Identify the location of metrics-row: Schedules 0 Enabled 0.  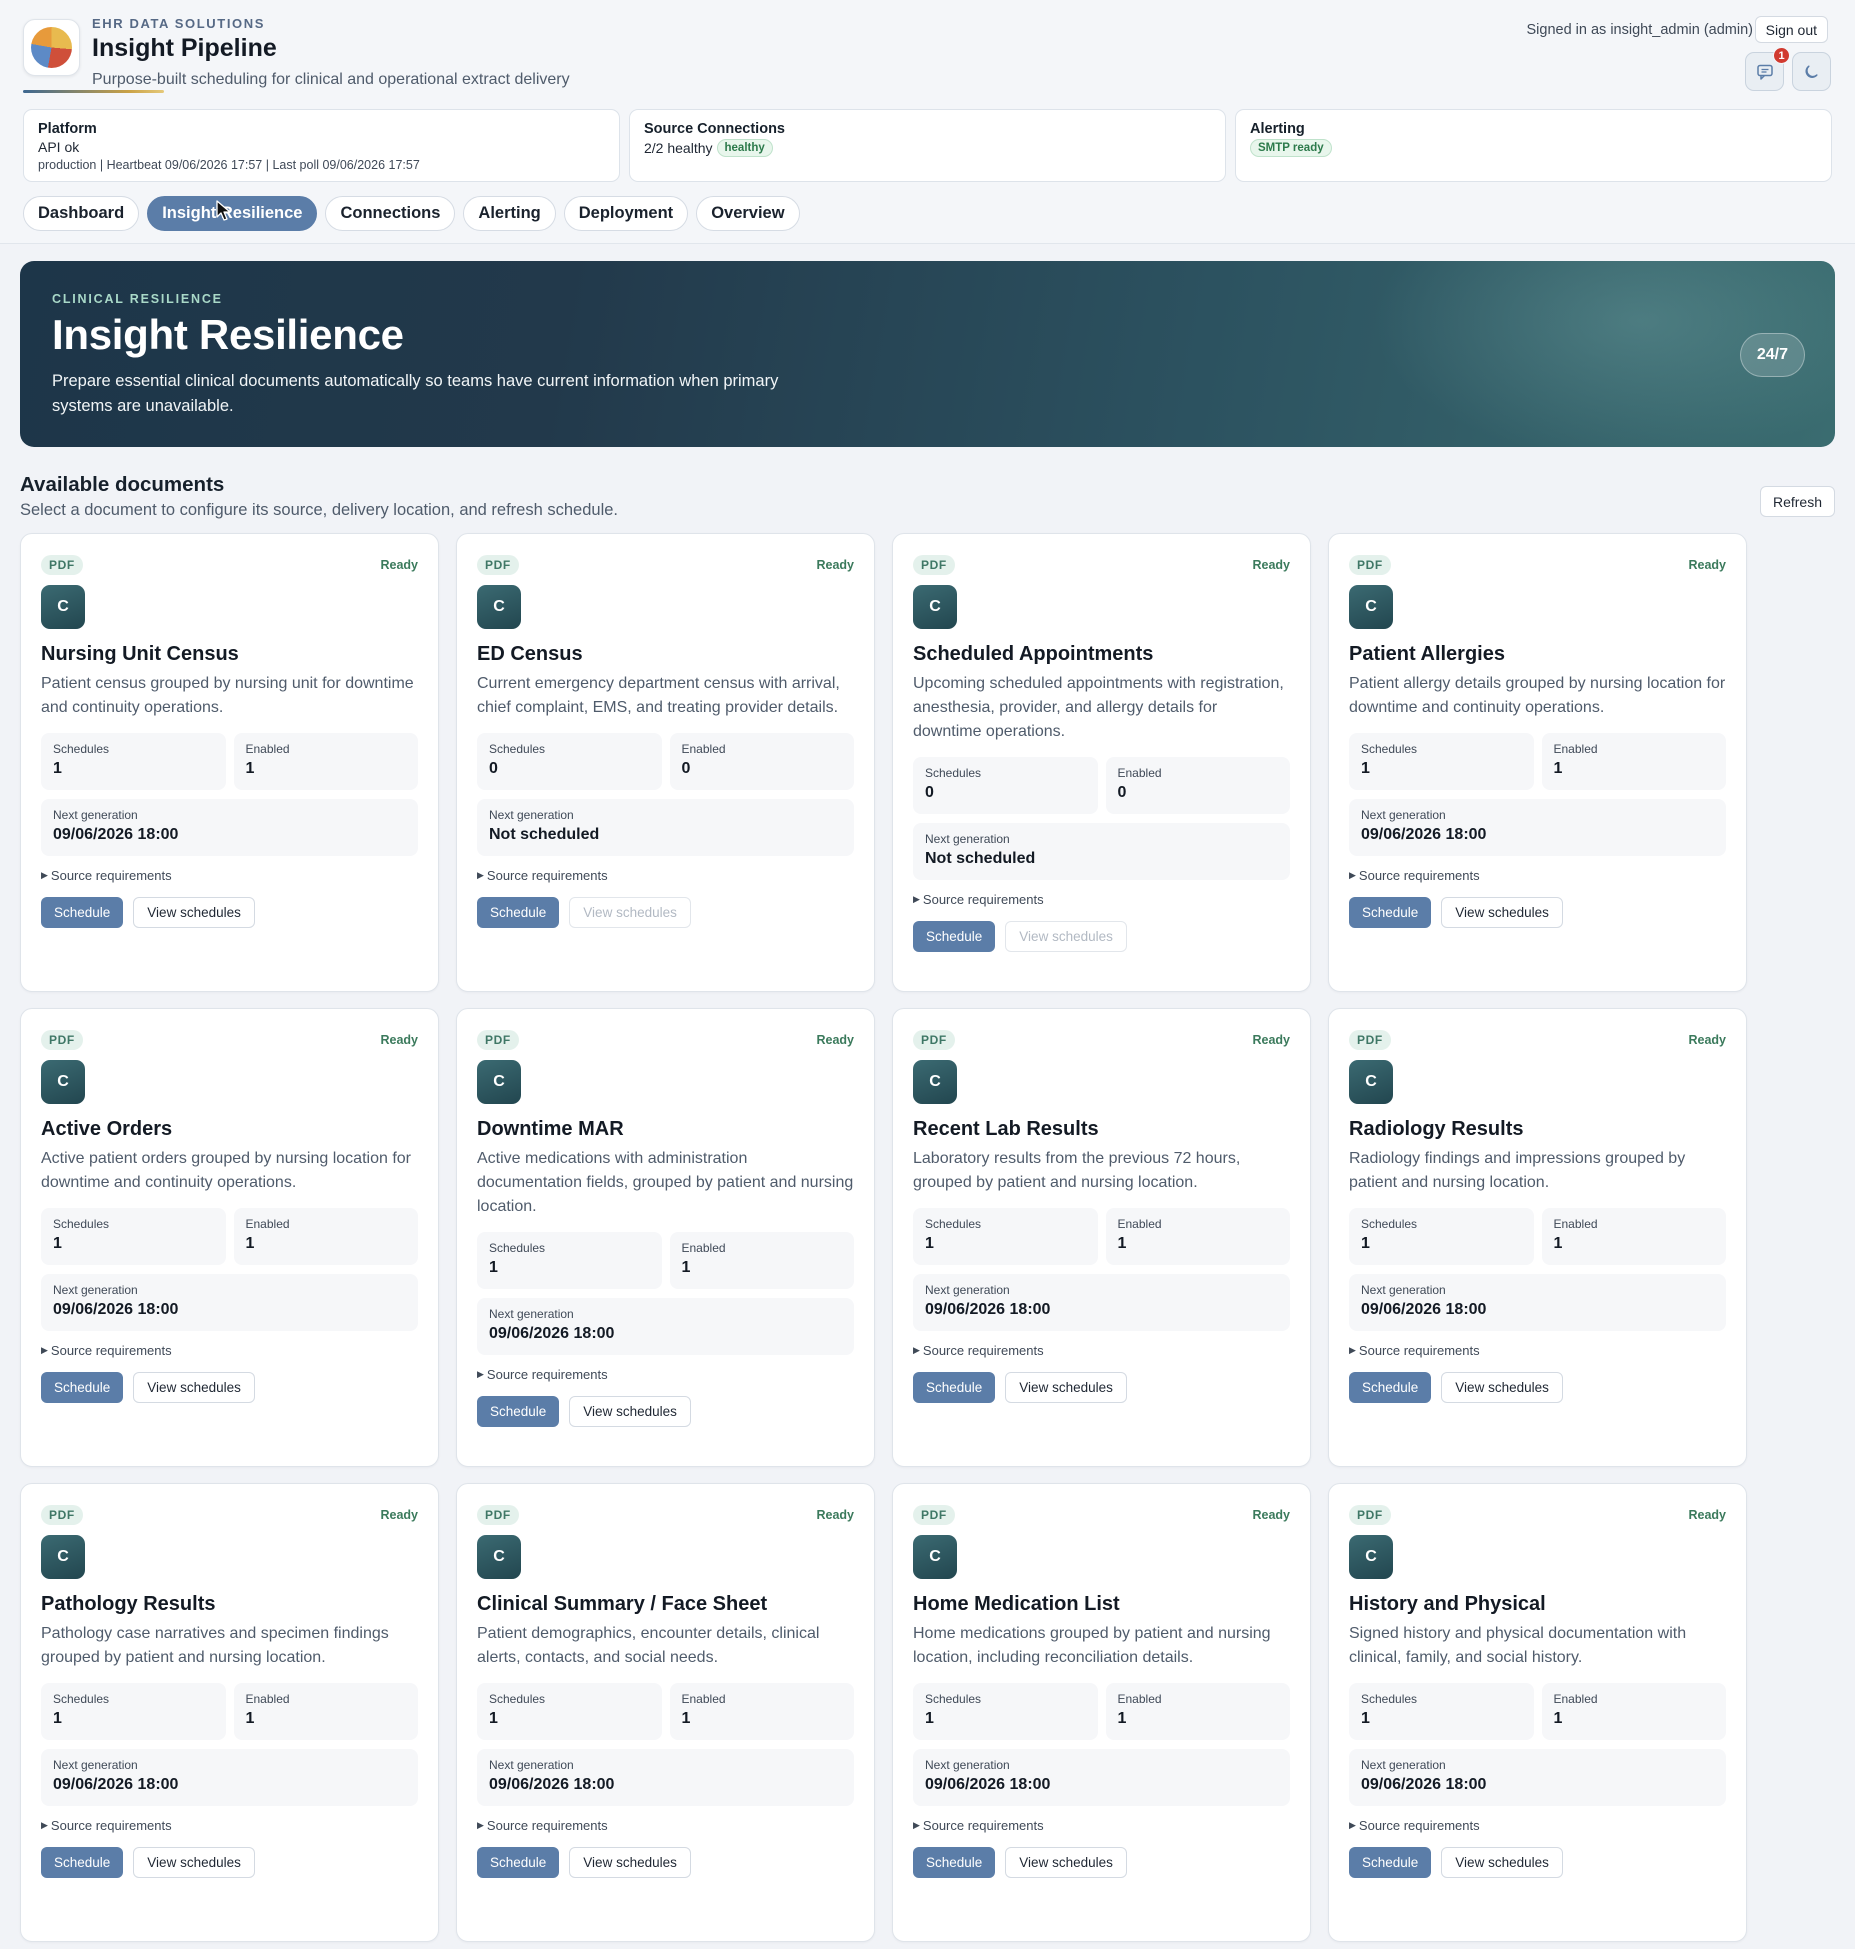
(665, 761).